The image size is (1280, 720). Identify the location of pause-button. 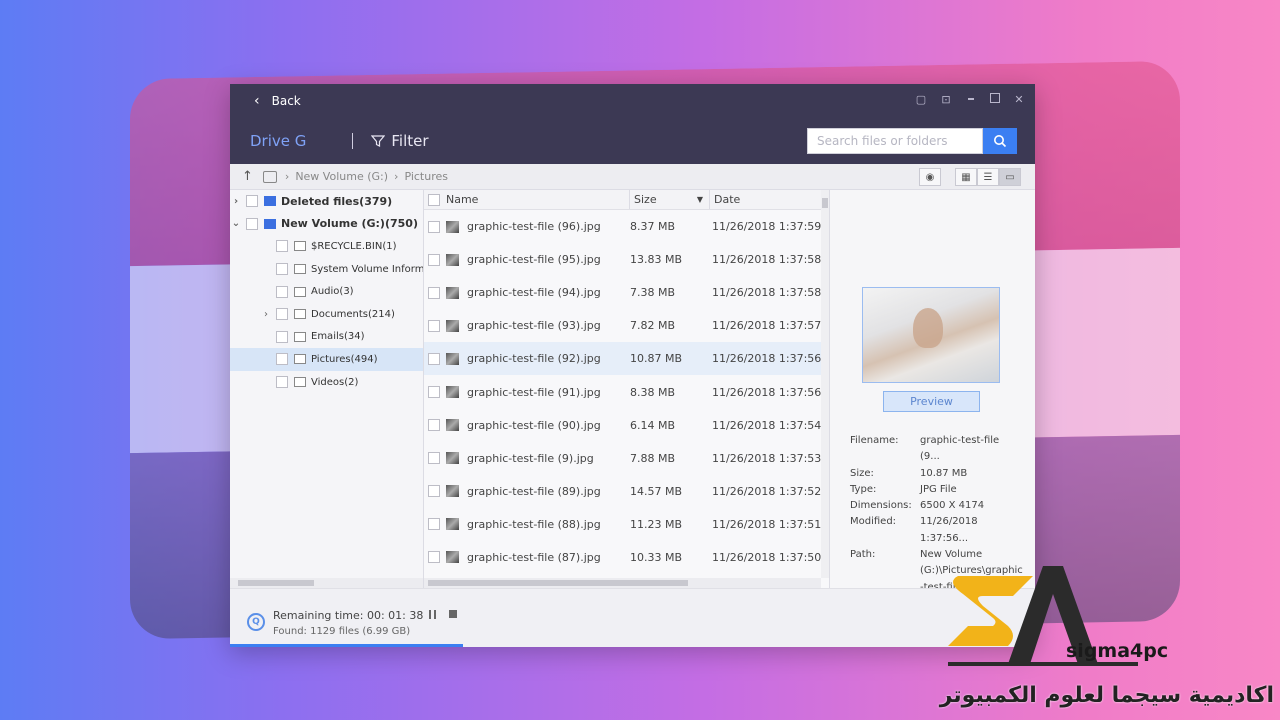
(432, 614).